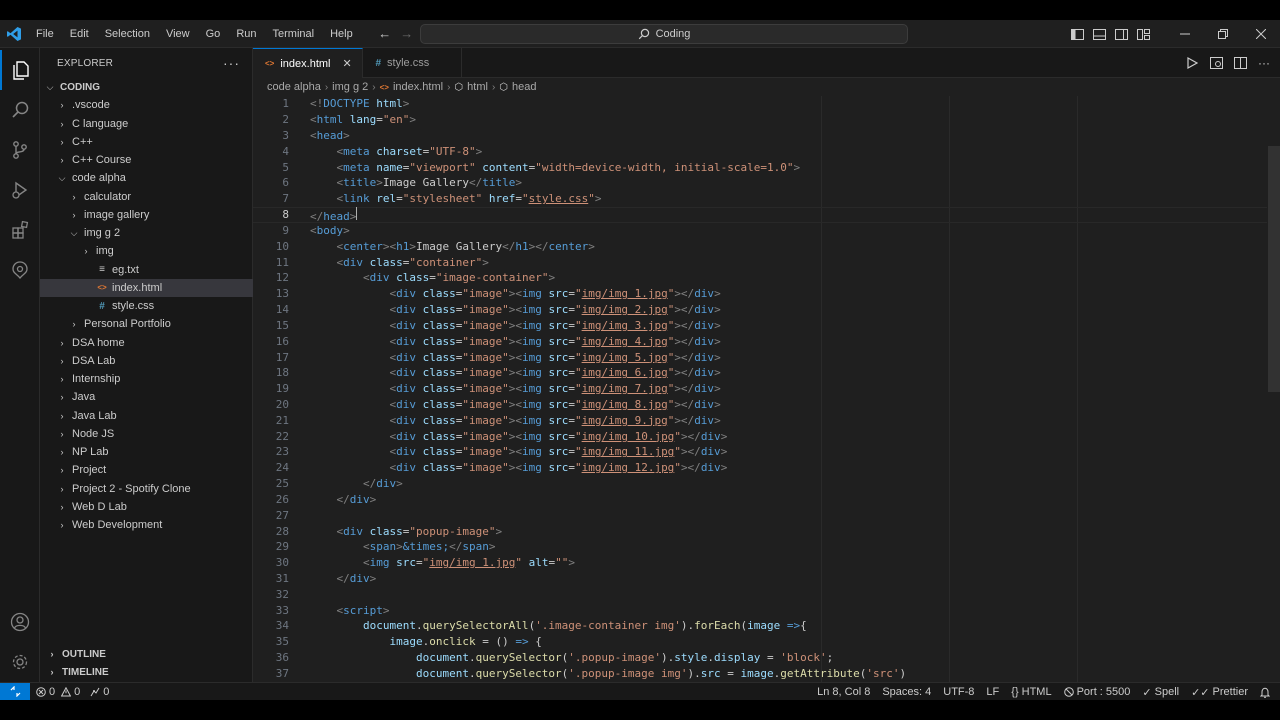 The width and height of the screenshot is (1280, 720). Describe the element at coordinates (760, 610) in the screenshot. I see `code-line: 33 <script>` at that location.